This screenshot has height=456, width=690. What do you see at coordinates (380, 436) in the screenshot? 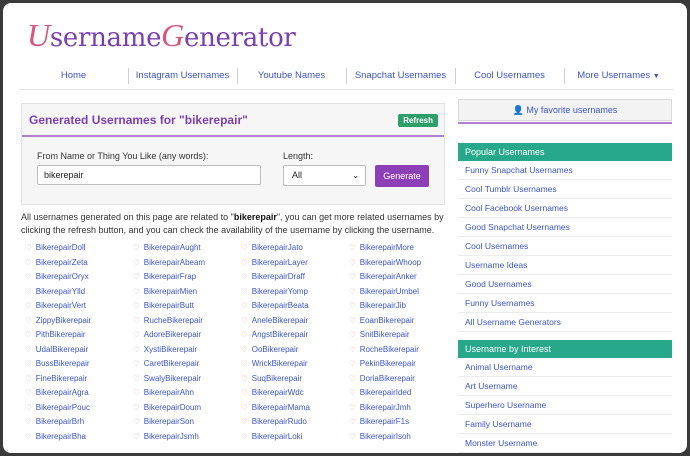
I see `username-item: ♡ BikerepairIsoh` at bounding box center [380, 436].